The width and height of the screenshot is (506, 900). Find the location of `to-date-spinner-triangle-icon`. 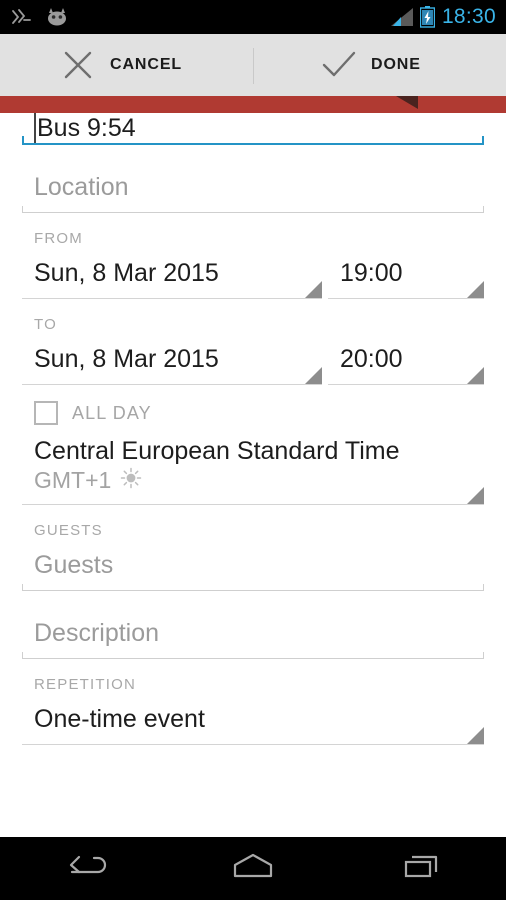

to-date-spinner-triangle-icon is located at coordinates (313, 375).